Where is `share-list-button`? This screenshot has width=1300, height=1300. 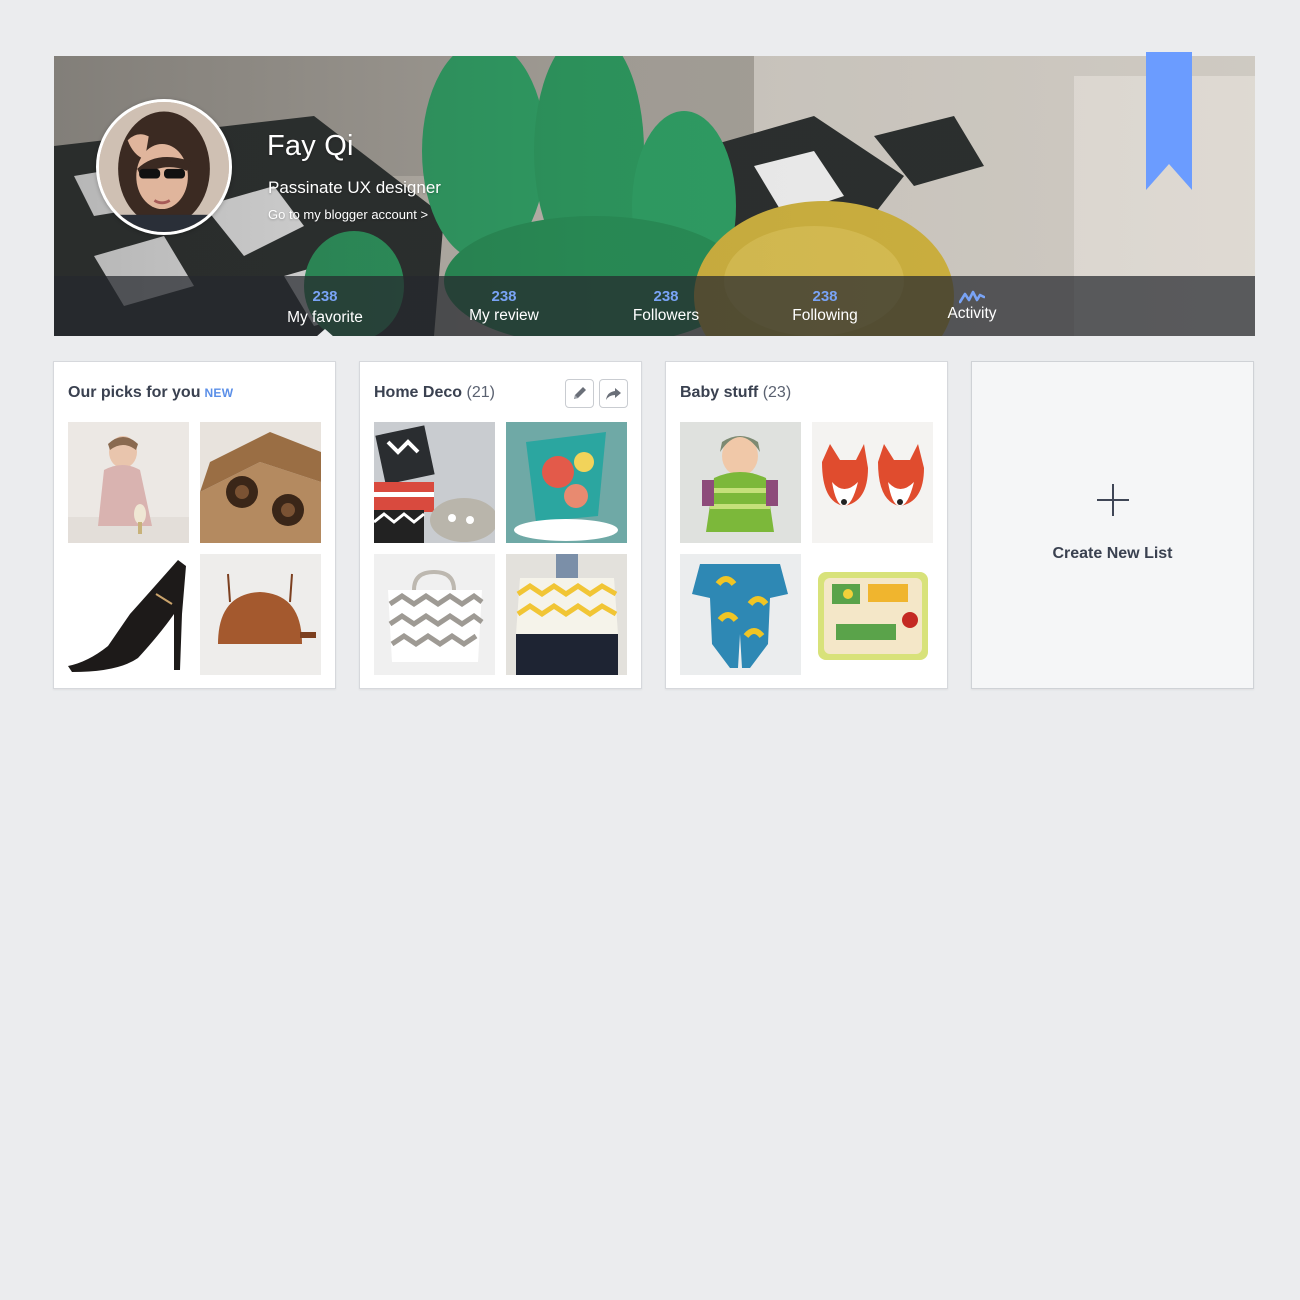
share-list-button is located at coordinates (613, 393).